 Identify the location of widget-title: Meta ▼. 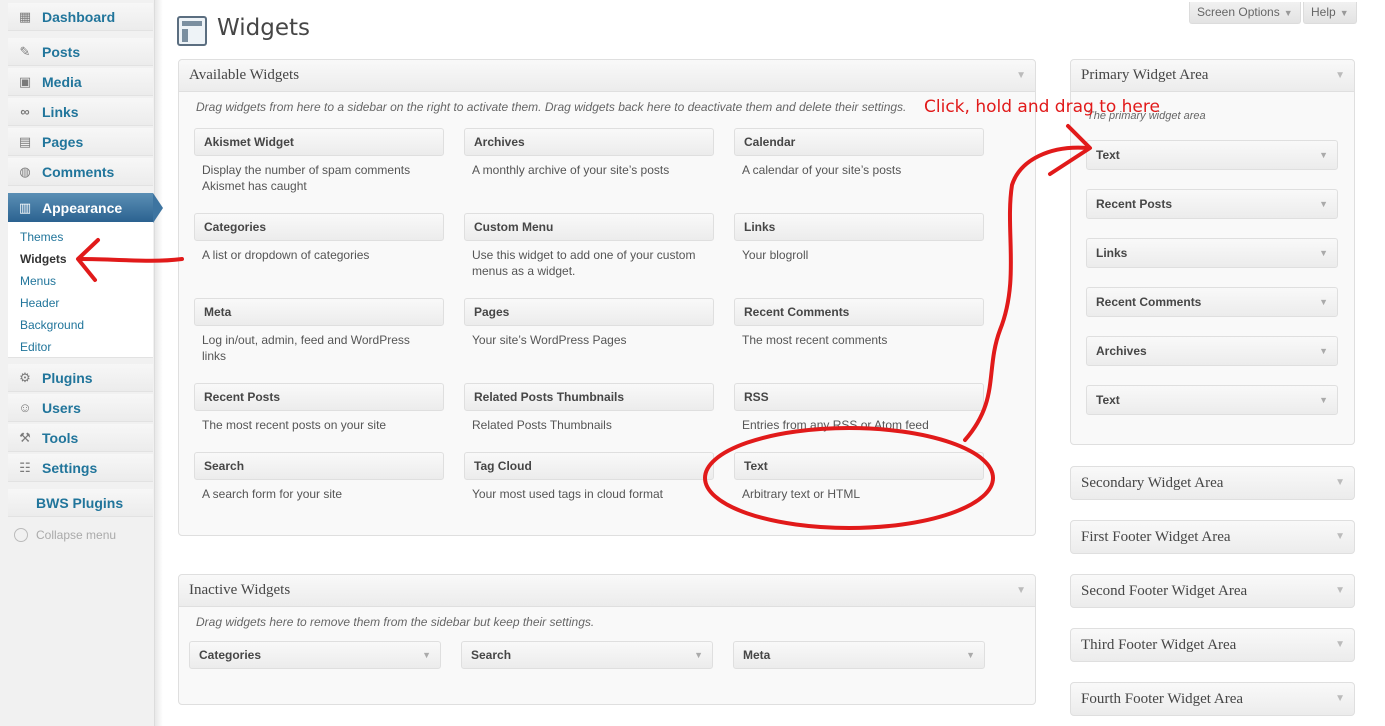
(859, 655).